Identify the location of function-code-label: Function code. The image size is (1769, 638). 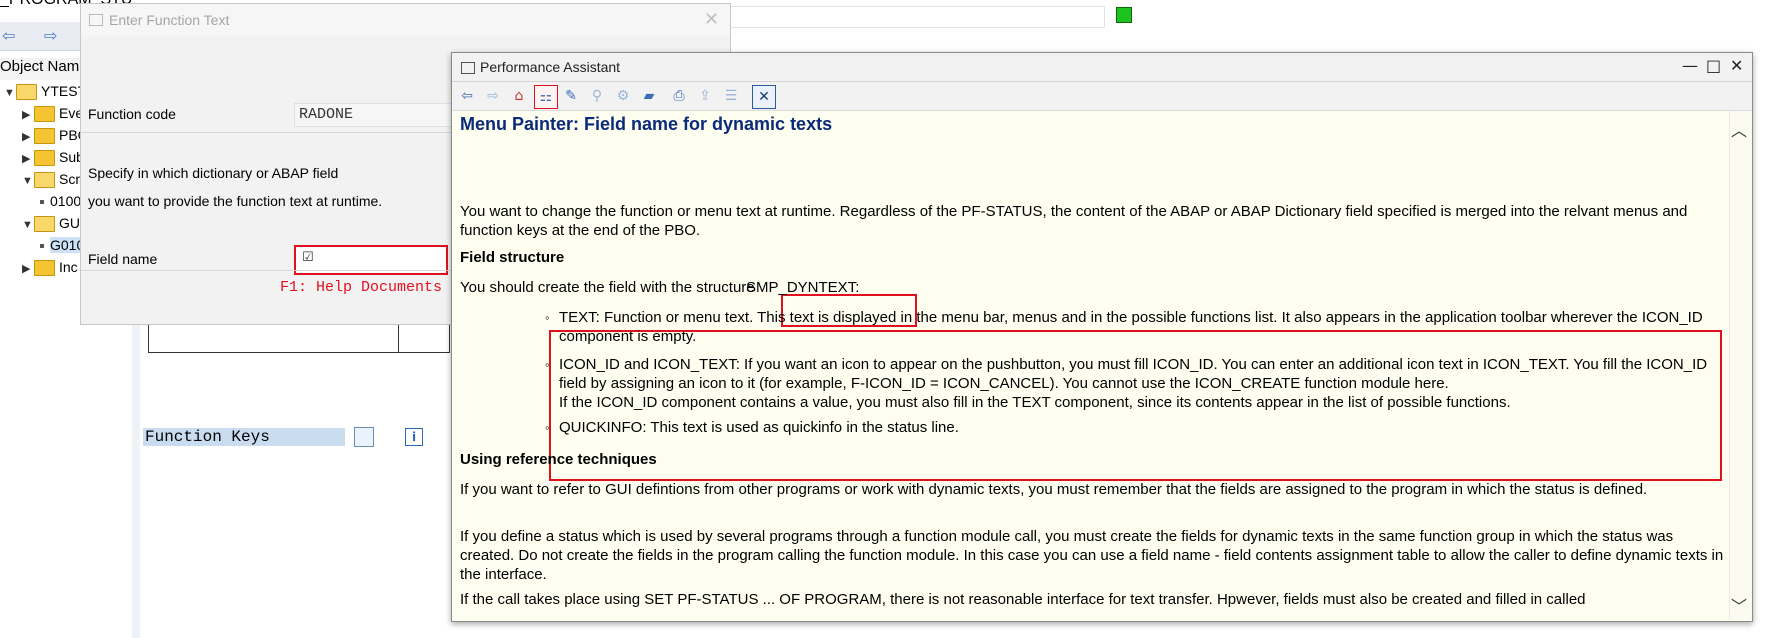
(132, 114).